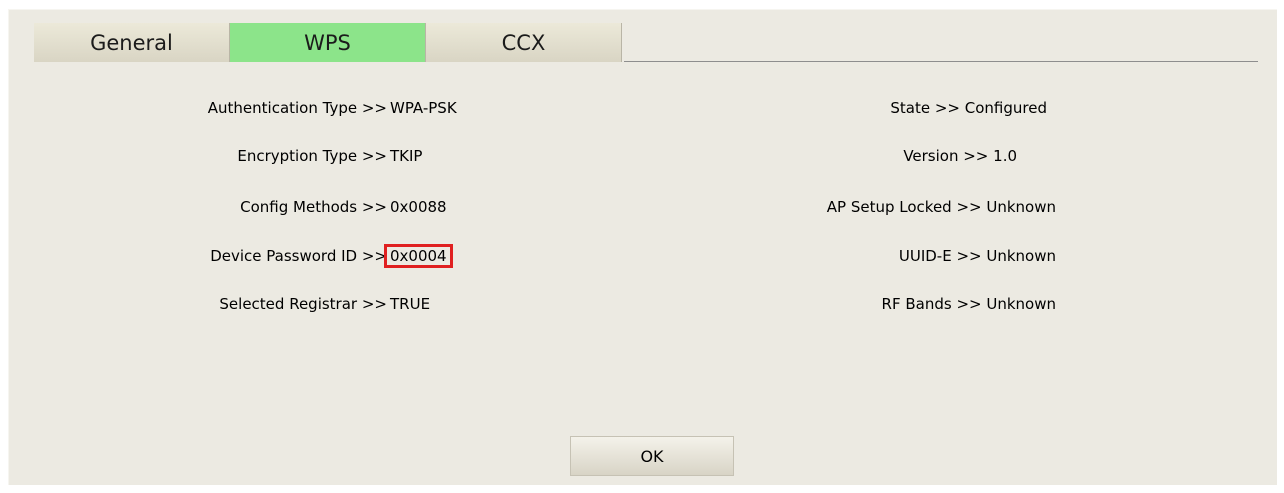  Describe the element at coordinates (524, 42) in the screenshot. I see `tab-ccx: CCX` at that location.